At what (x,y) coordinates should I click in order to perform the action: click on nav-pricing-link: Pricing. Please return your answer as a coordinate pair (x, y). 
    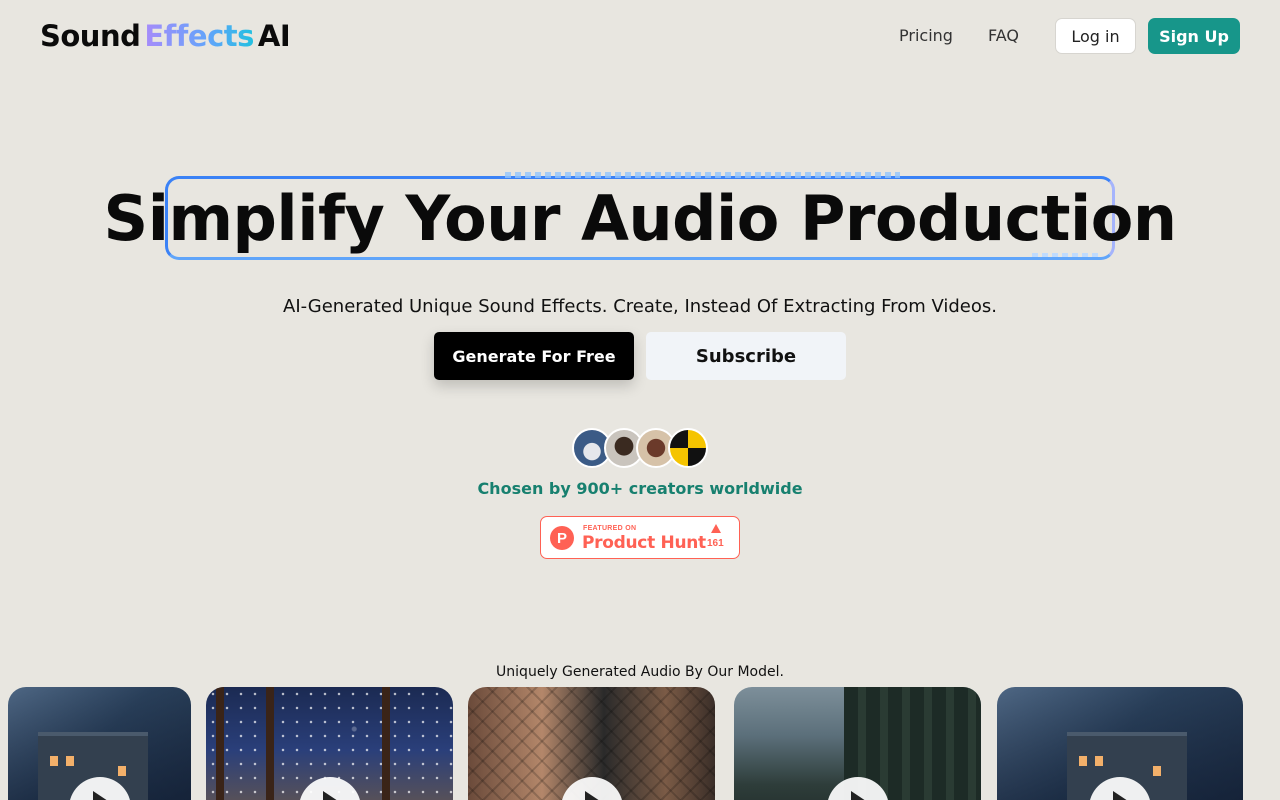
    Looking at the image, I should click on (926, 35).